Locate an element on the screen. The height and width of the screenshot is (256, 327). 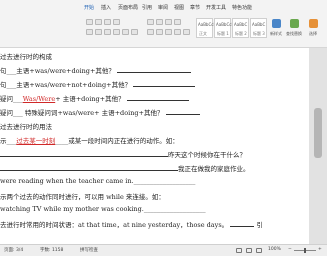
menu-features: 特色功能 is located at coordinates (242, 7).